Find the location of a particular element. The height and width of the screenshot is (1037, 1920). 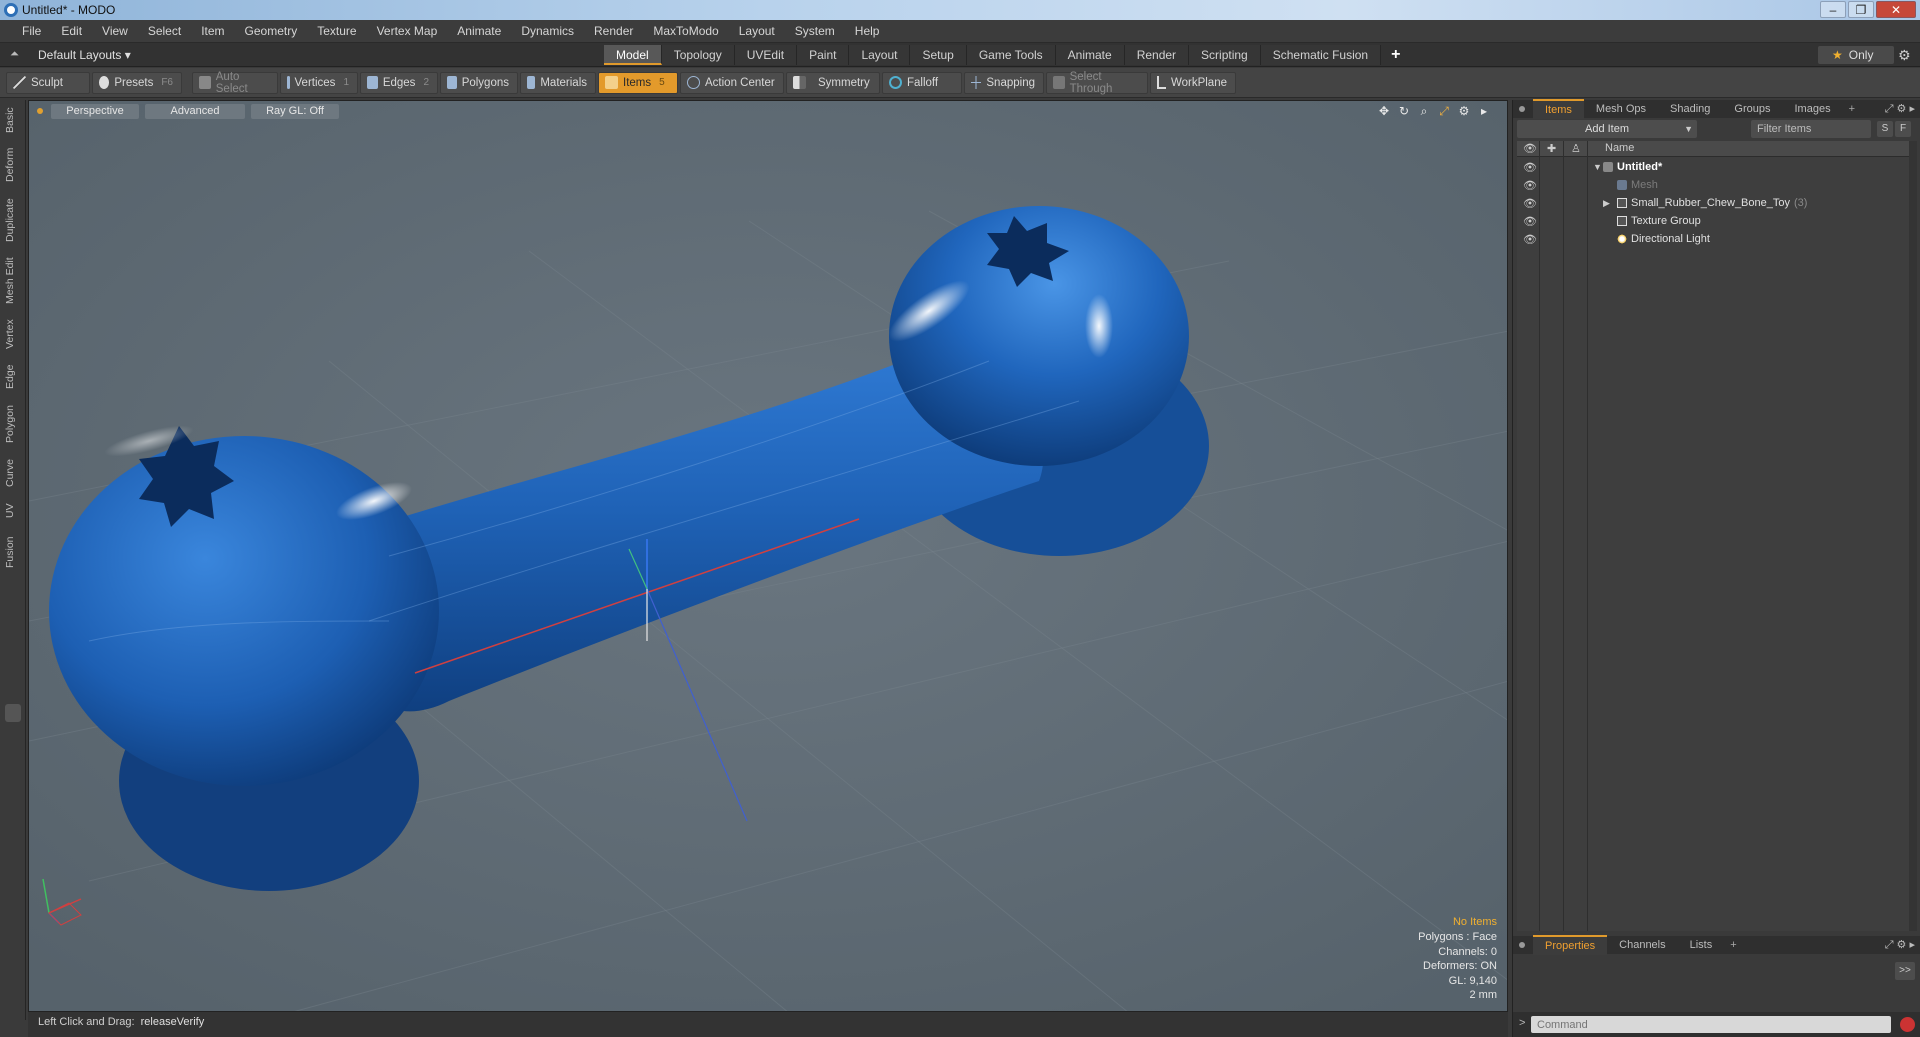

restore-button: ❐ is located at coordinates (1861, 9).